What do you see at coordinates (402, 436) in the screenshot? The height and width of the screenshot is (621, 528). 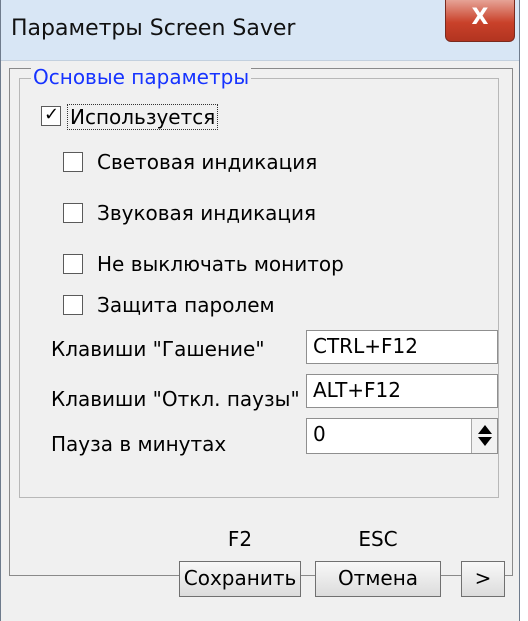 I see `pause-minutes-input: 0` at bounding box center [402, 436].